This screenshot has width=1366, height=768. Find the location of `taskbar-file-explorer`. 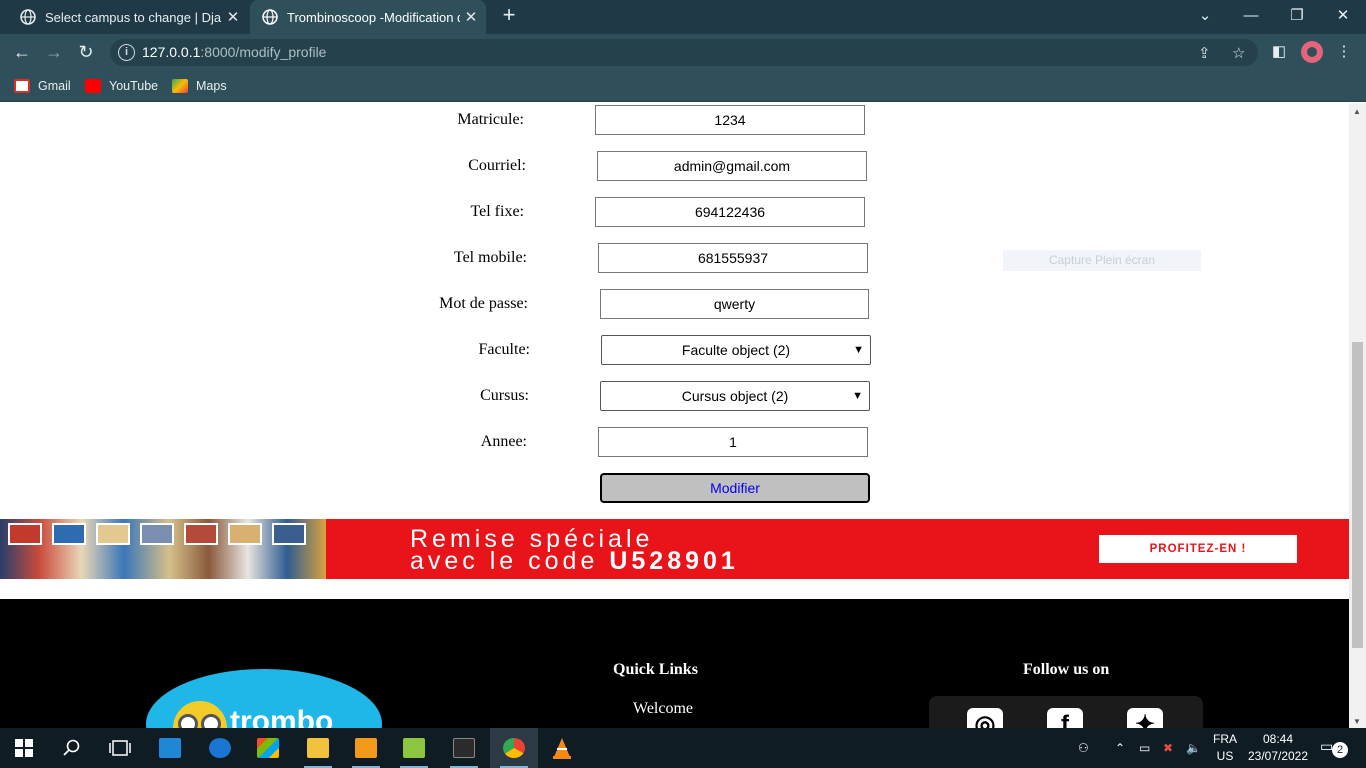

taskbar-file-explorer is located at coordinates (318, 748).